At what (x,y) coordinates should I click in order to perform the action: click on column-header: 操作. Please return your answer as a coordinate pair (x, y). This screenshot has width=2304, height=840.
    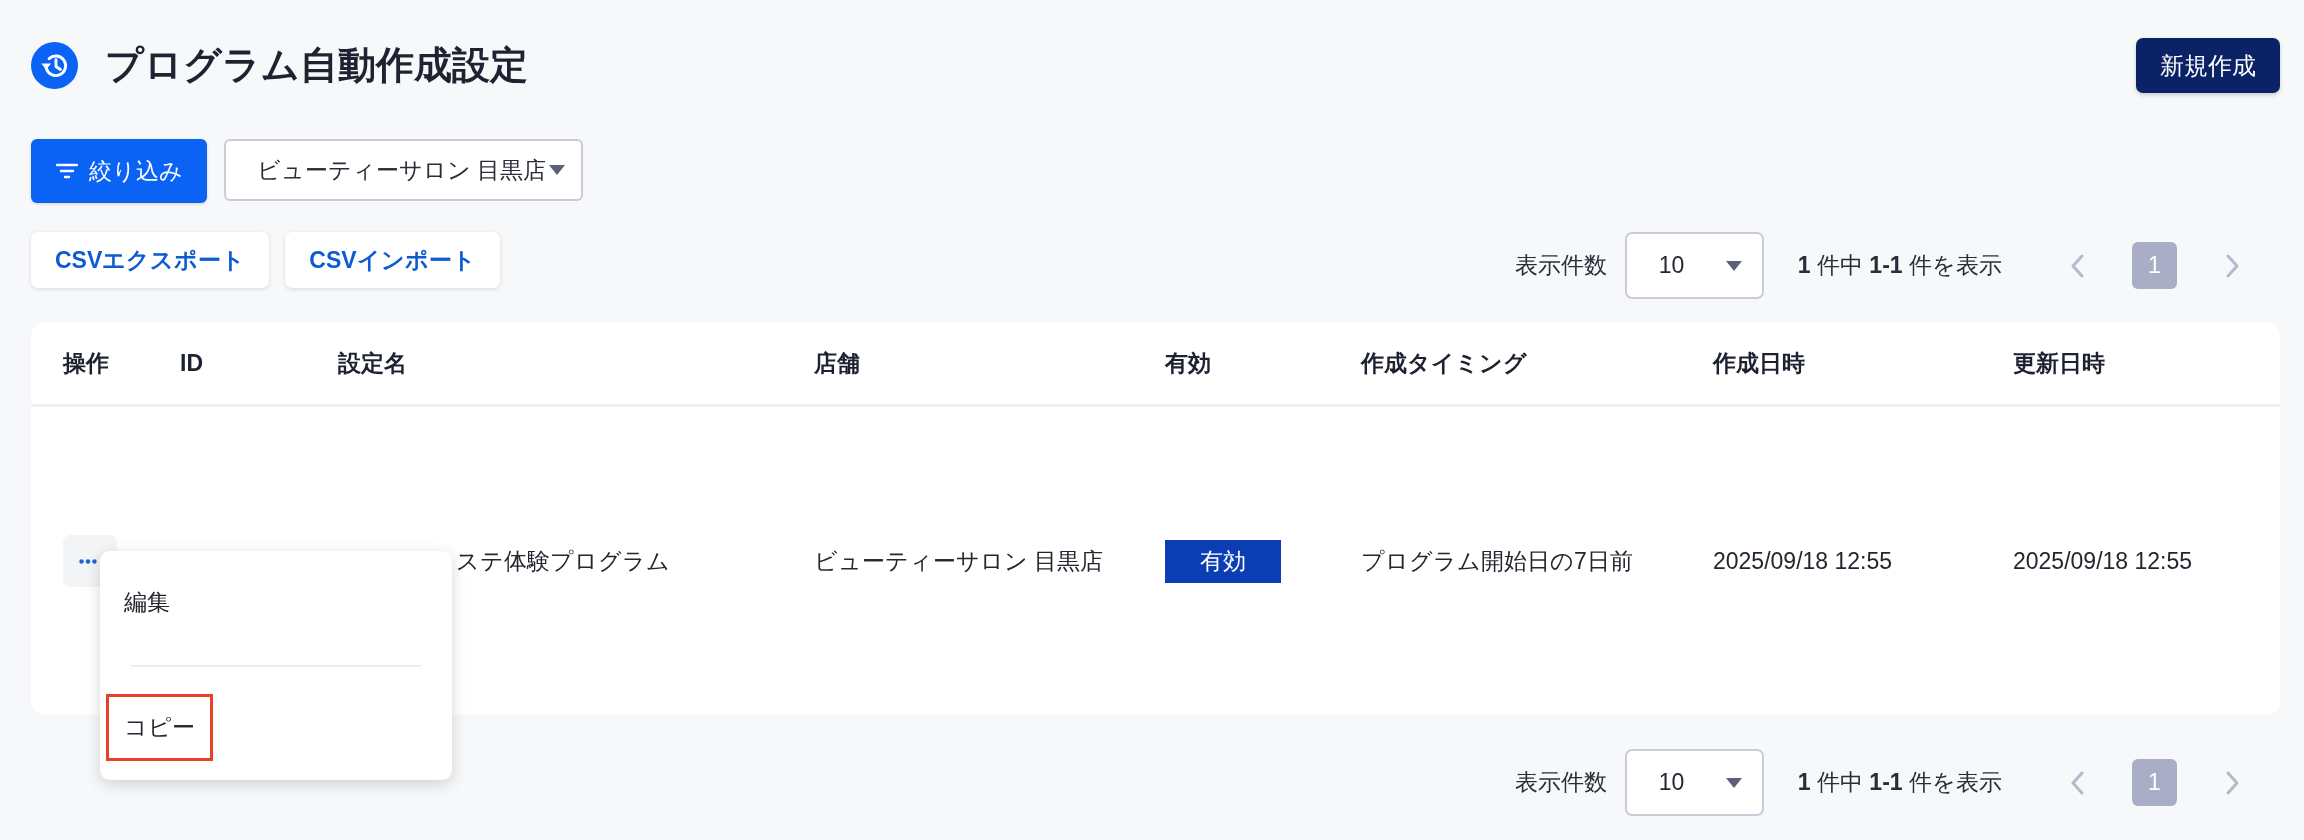
    Looking at the image, I should click on (86, 363).